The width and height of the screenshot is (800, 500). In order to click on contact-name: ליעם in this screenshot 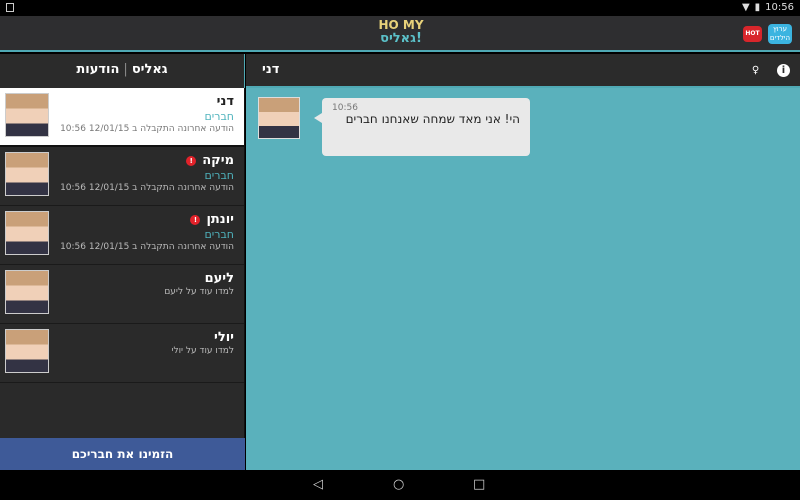, I will do `click(219, 278)`.